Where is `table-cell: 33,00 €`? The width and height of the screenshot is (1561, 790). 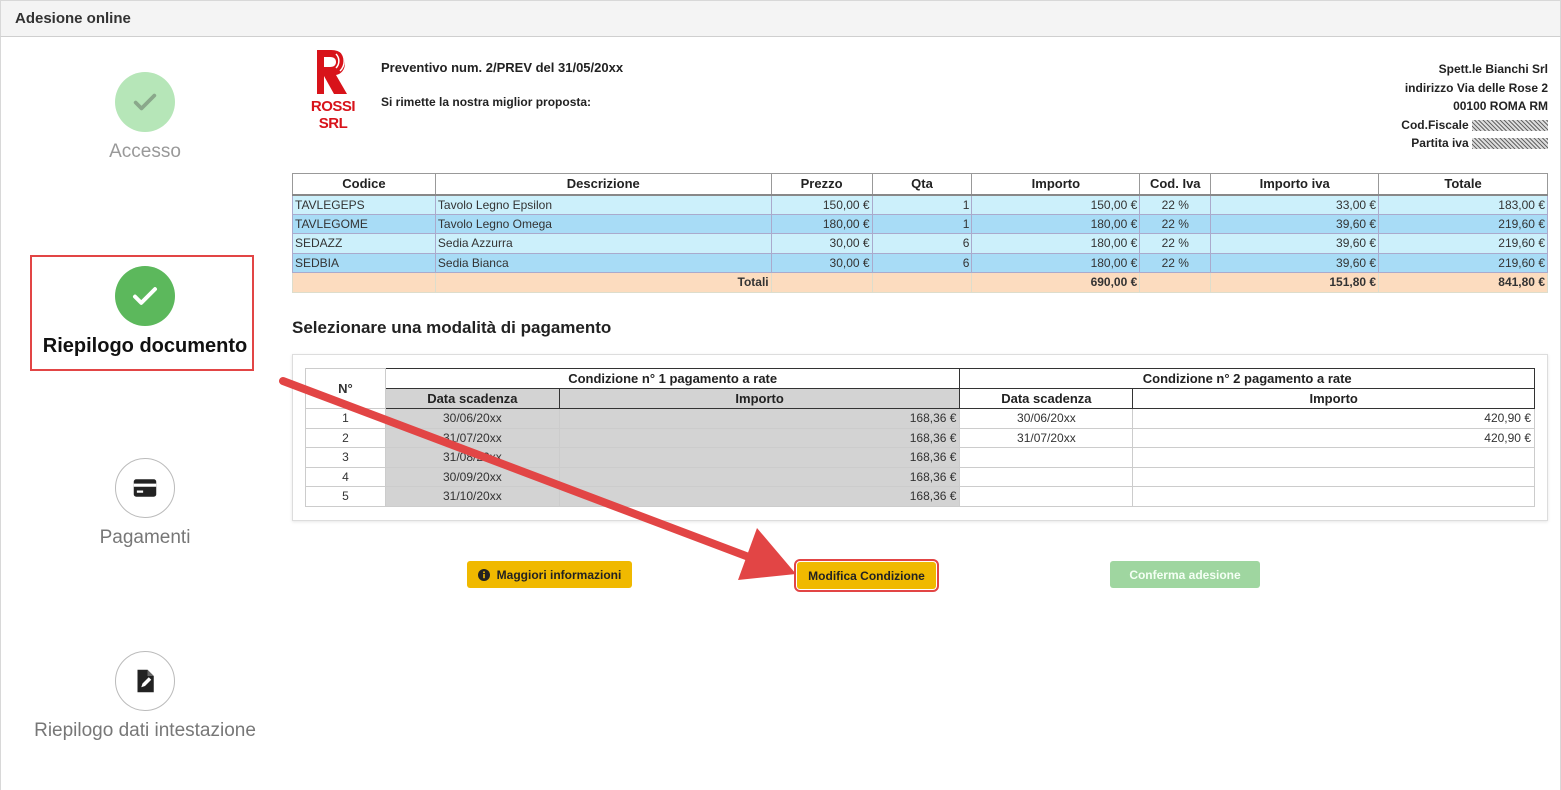
table-cell: 33,00 € is located at coordinates (1295, 204).